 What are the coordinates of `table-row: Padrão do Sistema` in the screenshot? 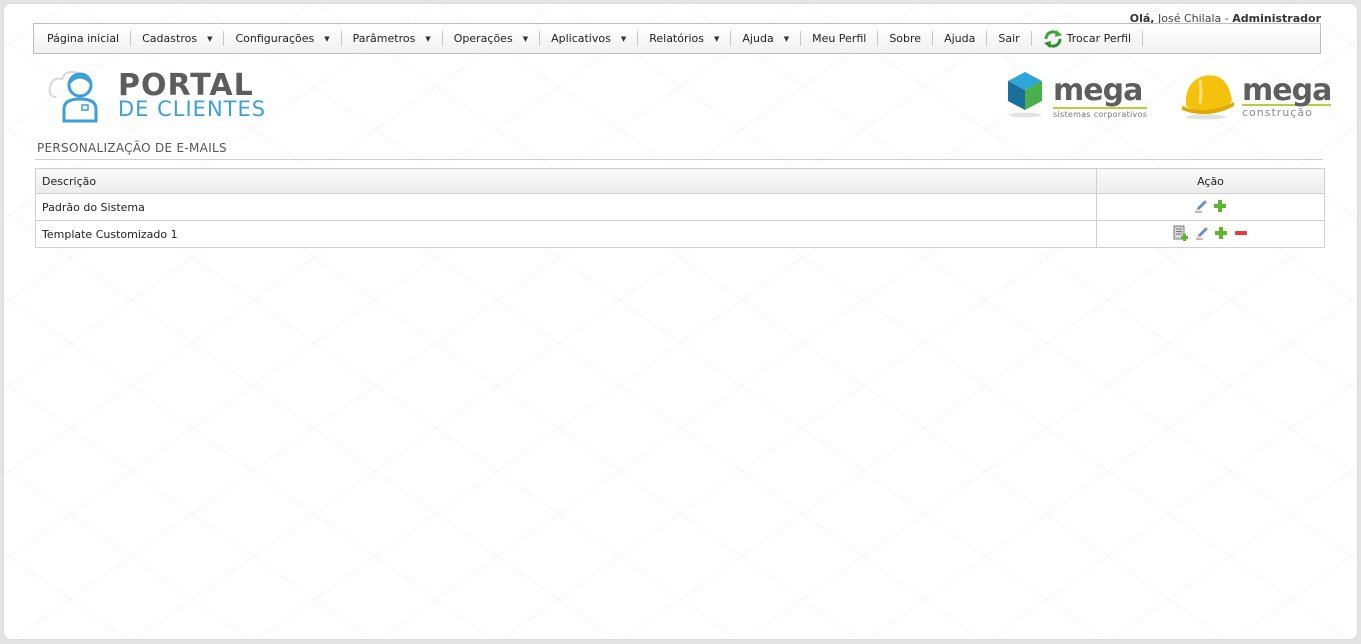 It's located at (680, 207).